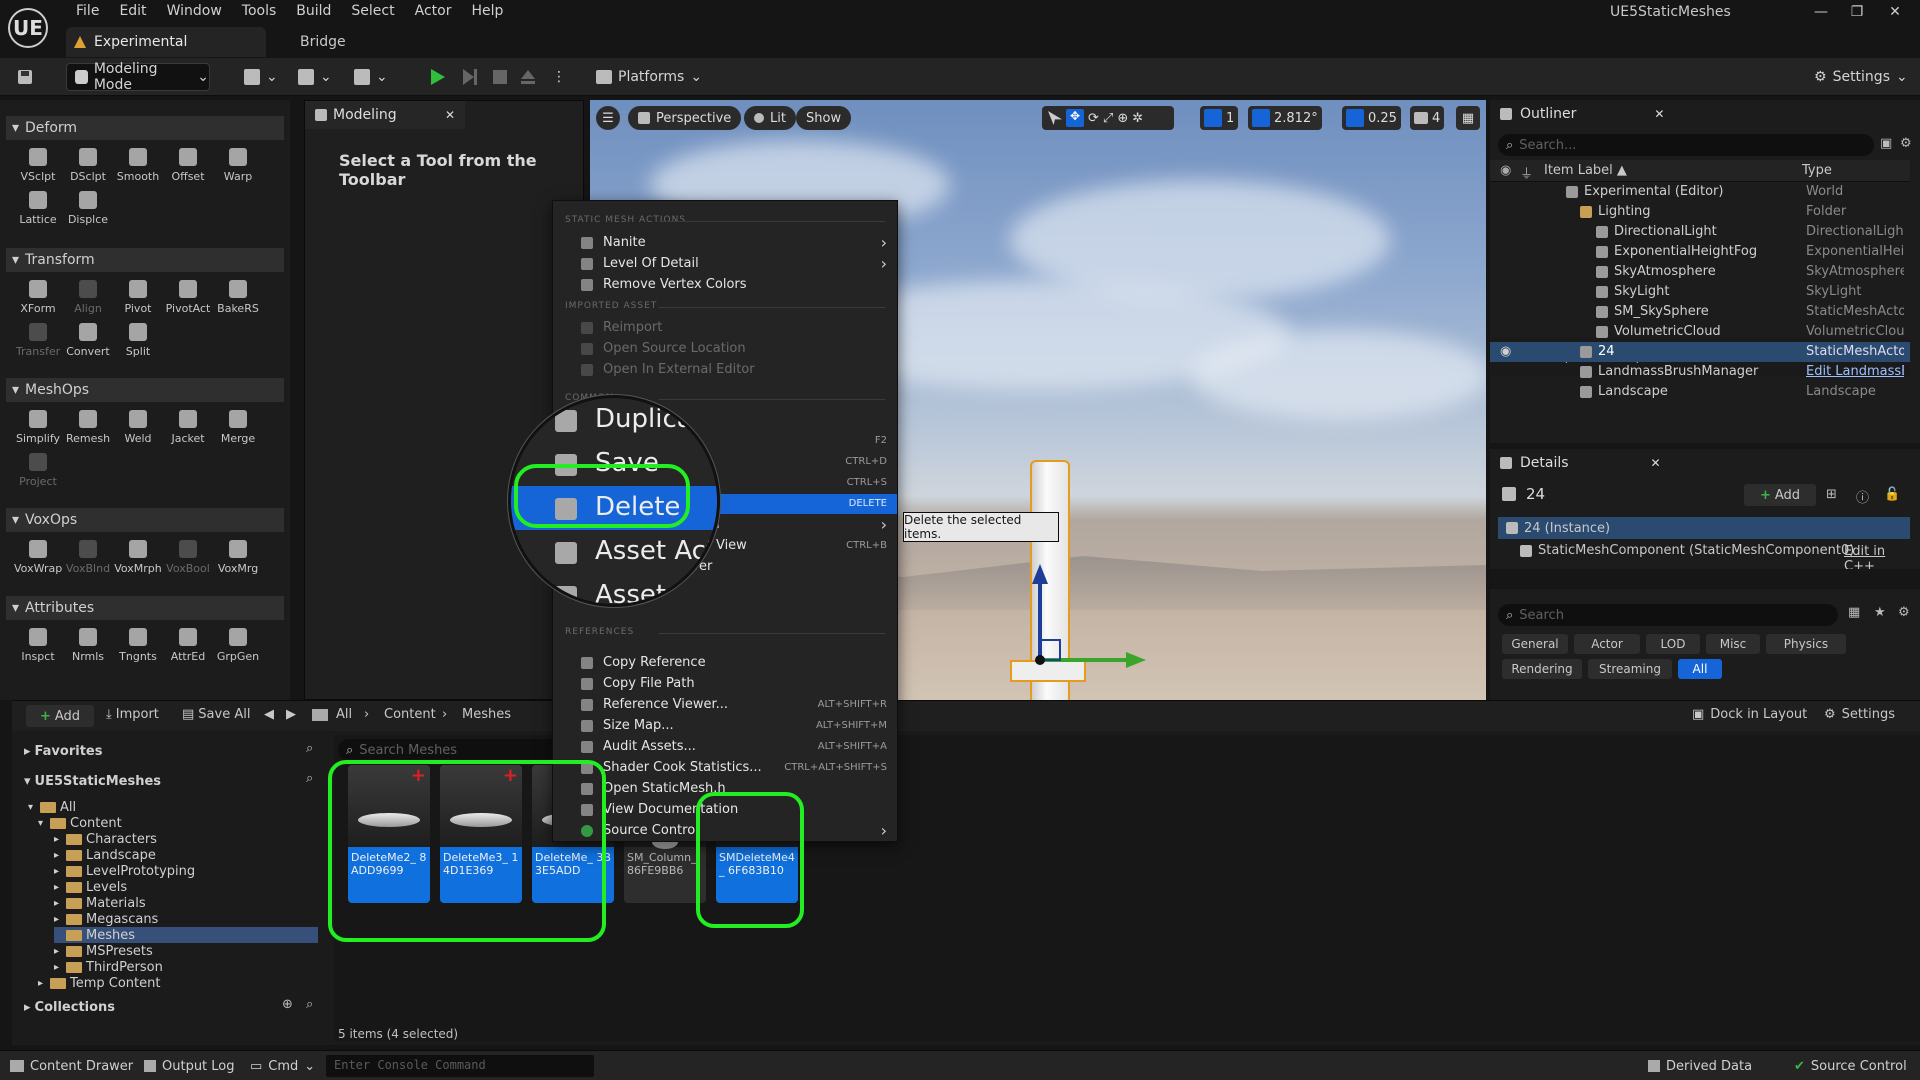 Image resolution: width=1920 pixels, height=1080 pixels. What do you see at coordinates (1630, 669) in the screenshot?
I see `category-streaming: Streaming` at bounding box center [1630, 669].